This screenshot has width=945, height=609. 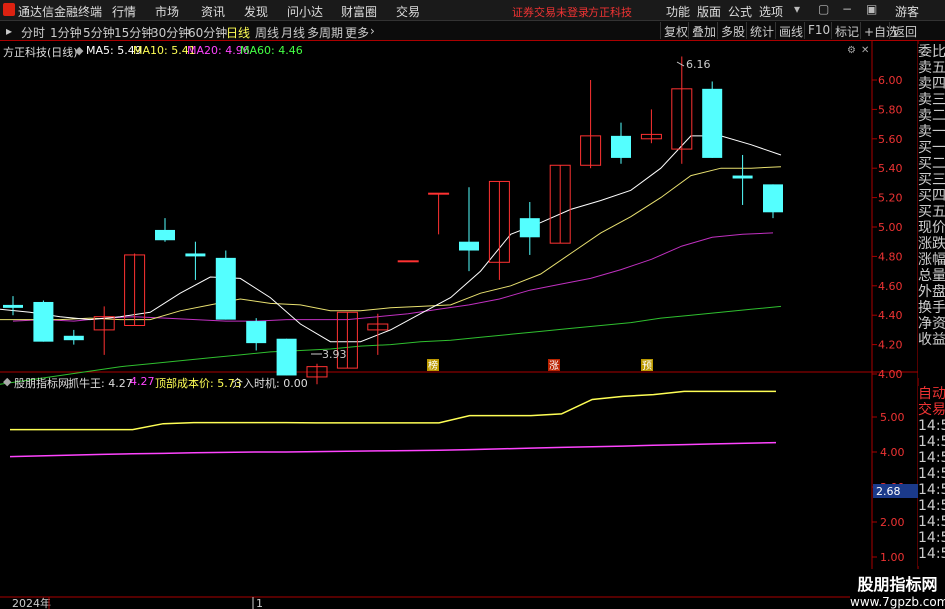 I want to click on btn-tongji: 统计, so click(x=761, y=30).